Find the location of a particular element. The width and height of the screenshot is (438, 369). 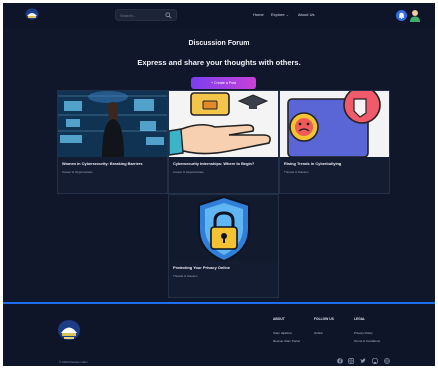

footer-link-github: Github is located at coordinates (318, 333).